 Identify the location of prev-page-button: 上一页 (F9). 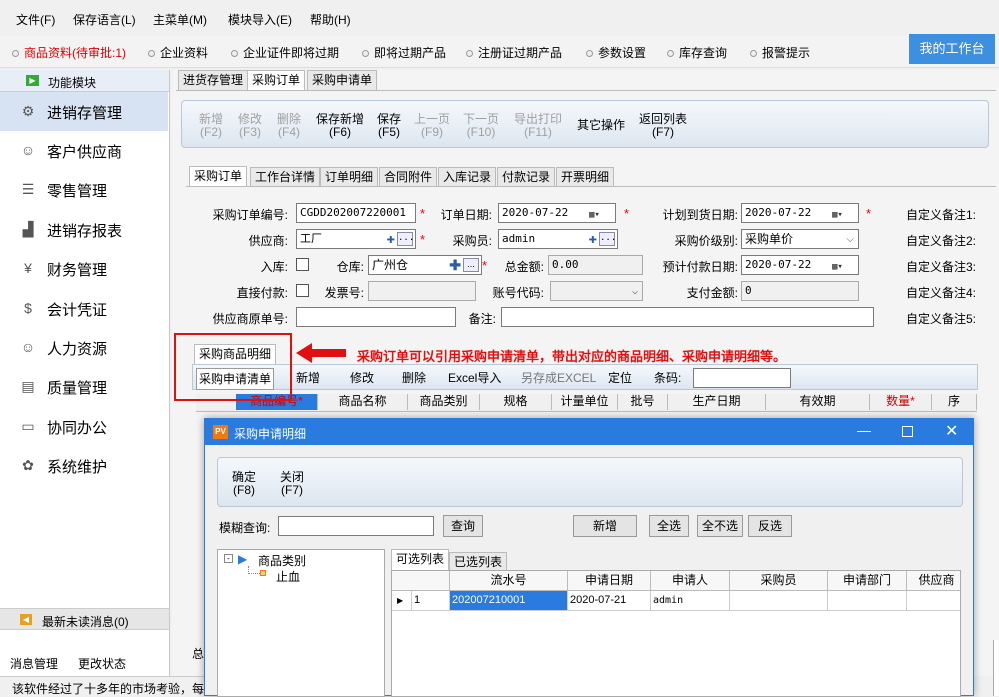
(432, 126).